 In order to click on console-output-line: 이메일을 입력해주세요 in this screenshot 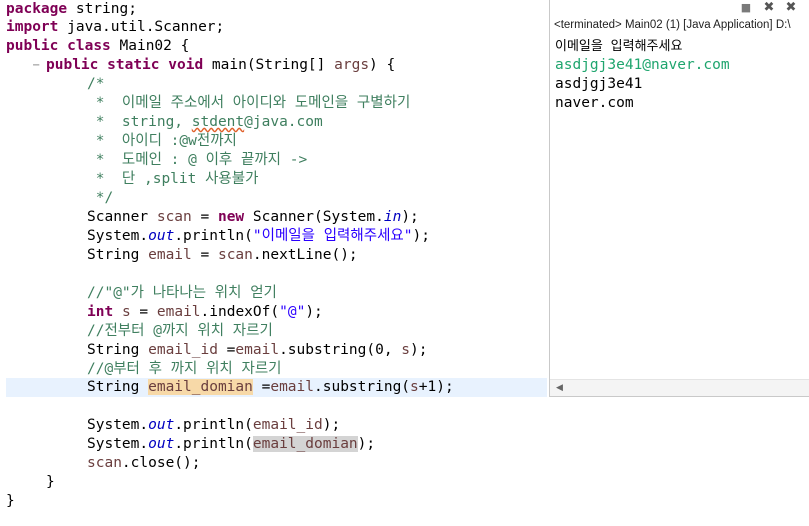, I will do `click(619, 46)`.